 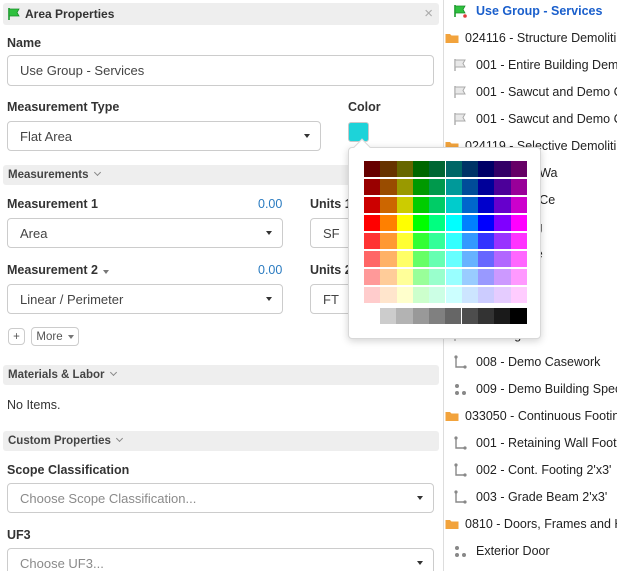 What do you see at coordinates (530, 362) in the screenshot?
I see `tree-item: 008 - Demo Casework` at bounding box center [530, 362].